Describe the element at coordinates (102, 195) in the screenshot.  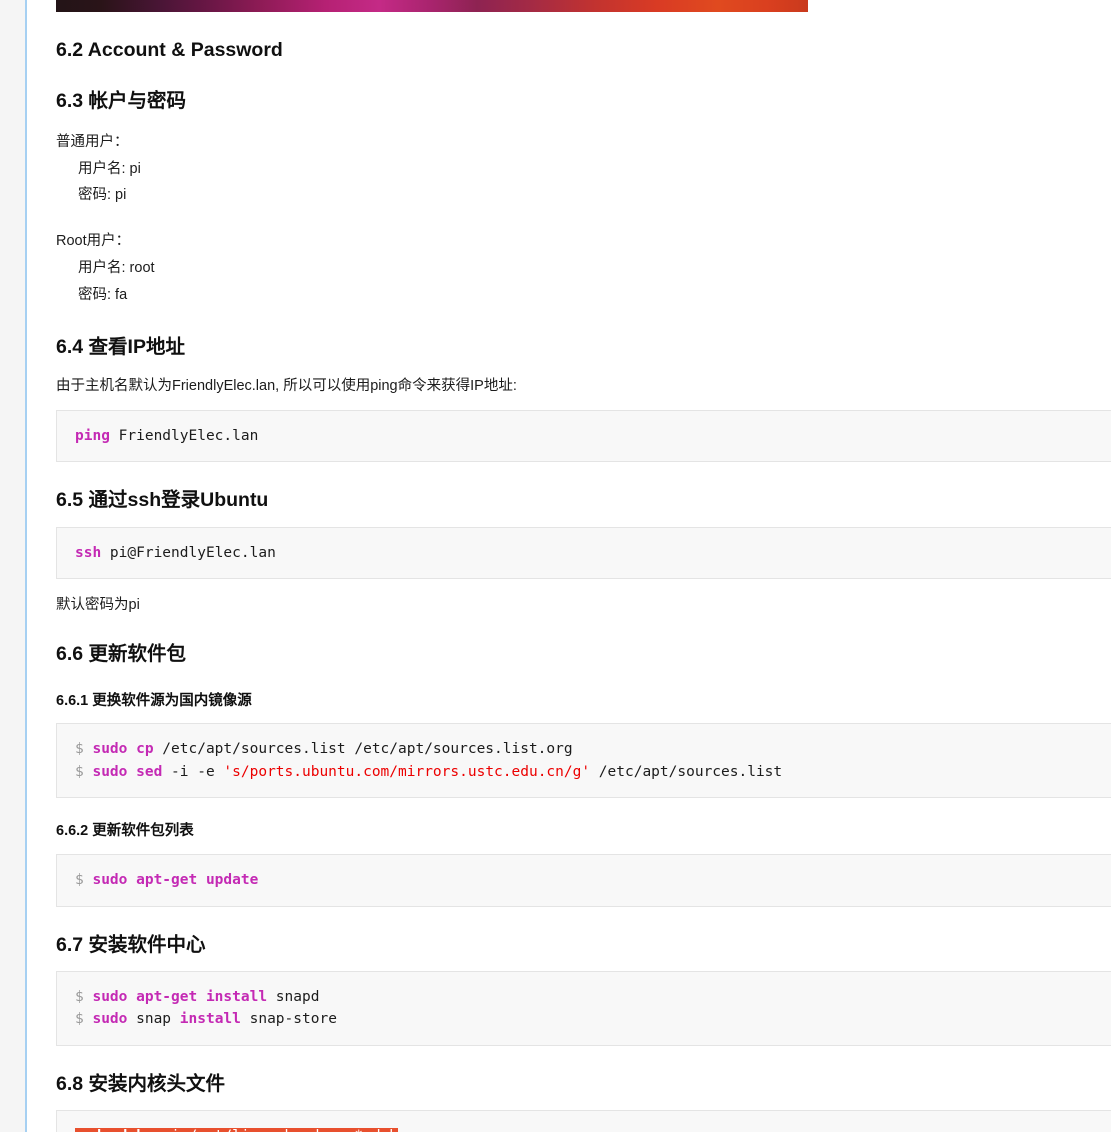
I see `normal-password: 密码: pi` at that location.